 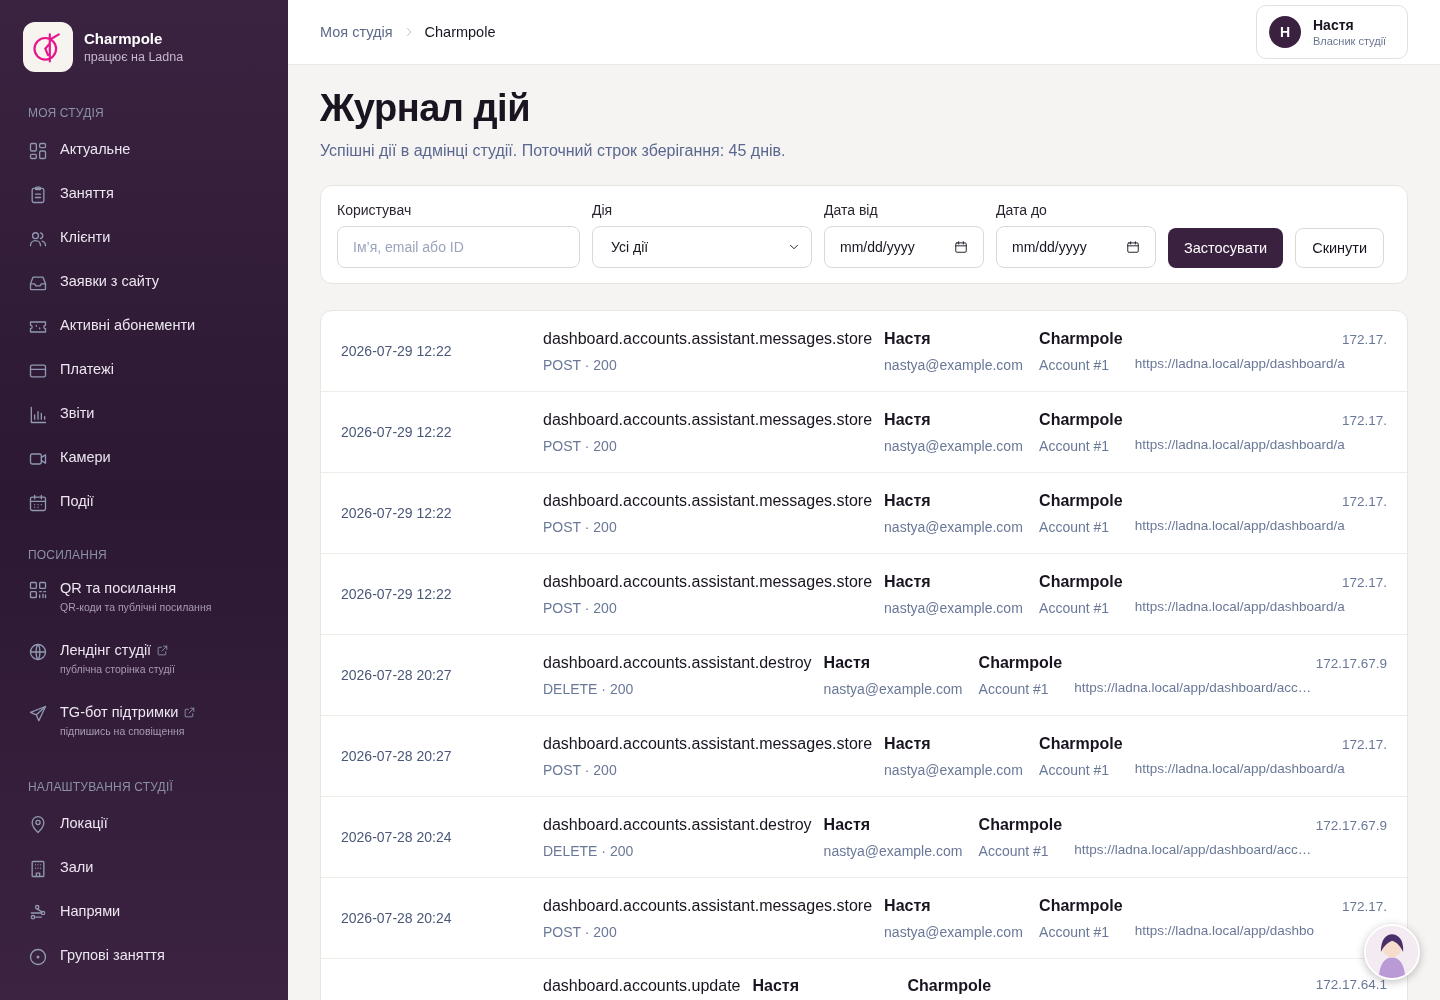 What do you see at coordinates (106, 650) in the screenshot?
I see `item-label: Лендінг студії` at bounding box center [106, 650].